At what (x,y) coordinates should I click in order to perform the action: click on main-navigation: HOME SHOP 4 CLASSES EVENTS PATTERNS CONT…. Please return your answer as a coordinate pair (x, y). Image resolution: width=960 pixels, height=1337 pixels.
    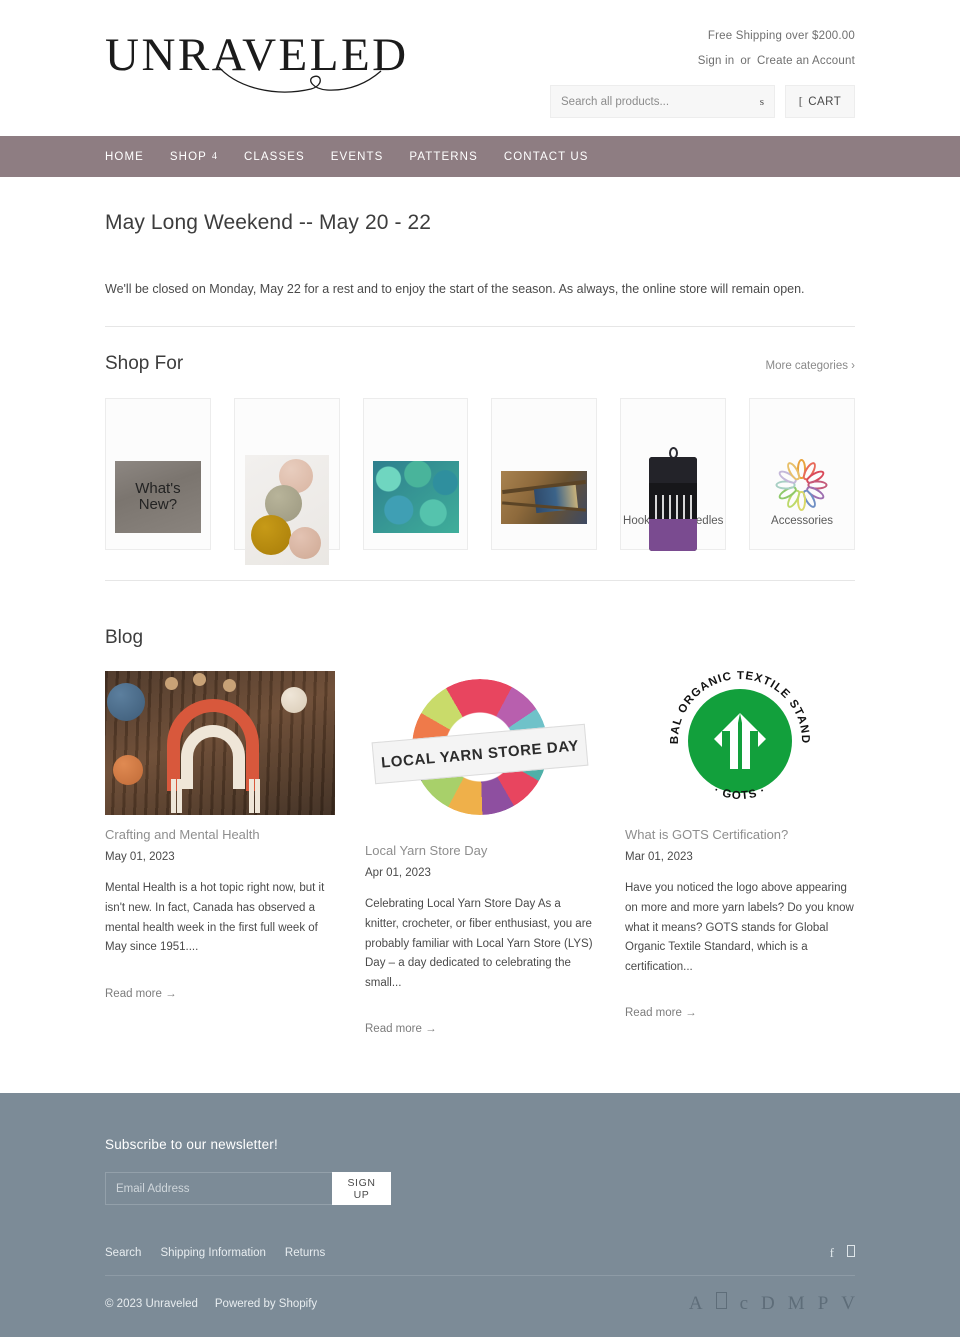
    Looking at the image, I should click on (480, 156).